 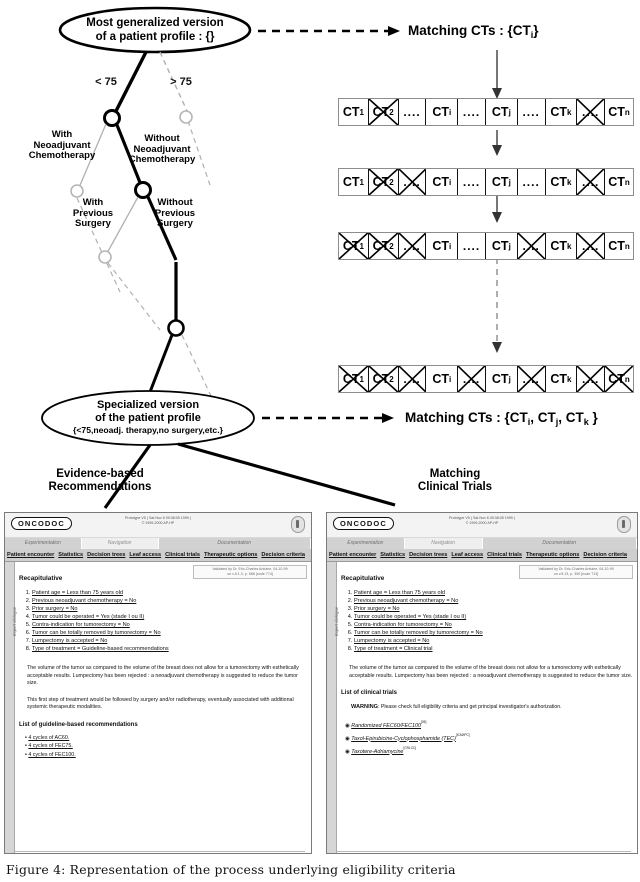 I want to click on ct-cell-subscript: 2, so click(x=391, y=182).